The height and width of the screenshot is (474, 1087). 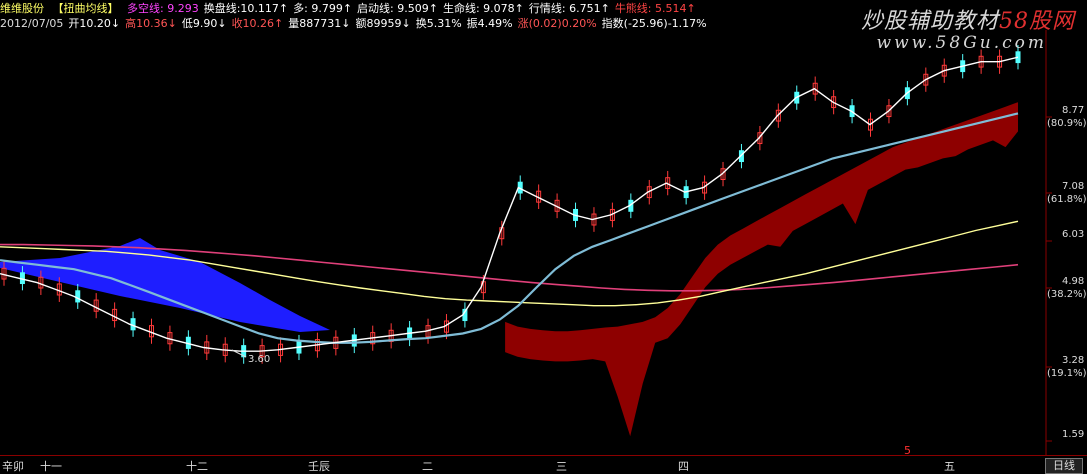 I want to click on y-tick-label: 1.59, so click(x=1073, y=434).